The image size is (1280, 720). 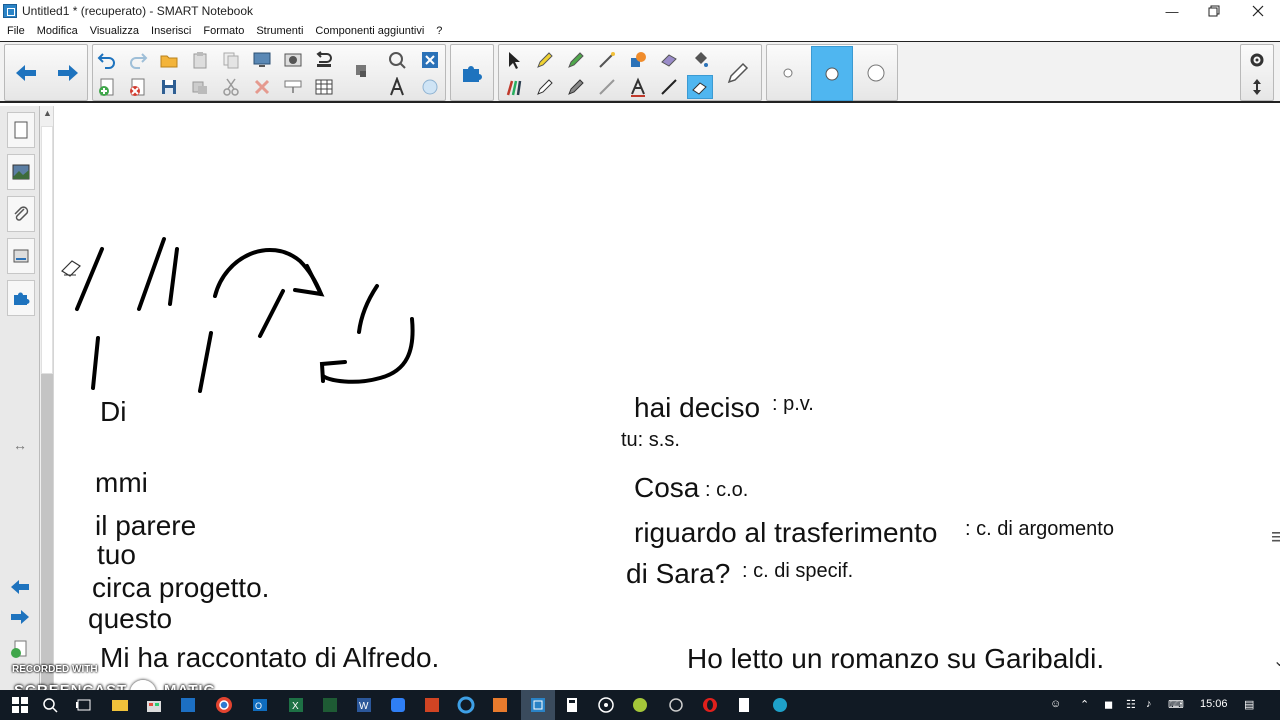 What do you see at coordinates (398, 705) in the screenshot?
I see `taskbar-dropbox` at bounding box center [398, 705].